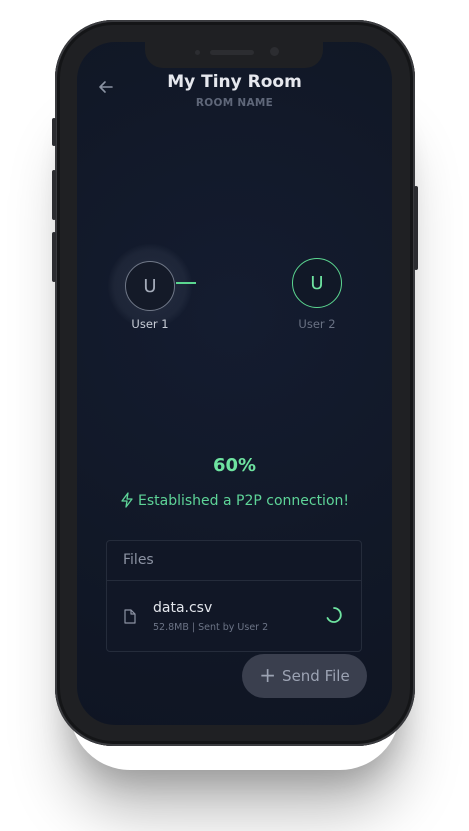 The image size is (469, 831). I want to click on volume-up-button, so click(54, 195).